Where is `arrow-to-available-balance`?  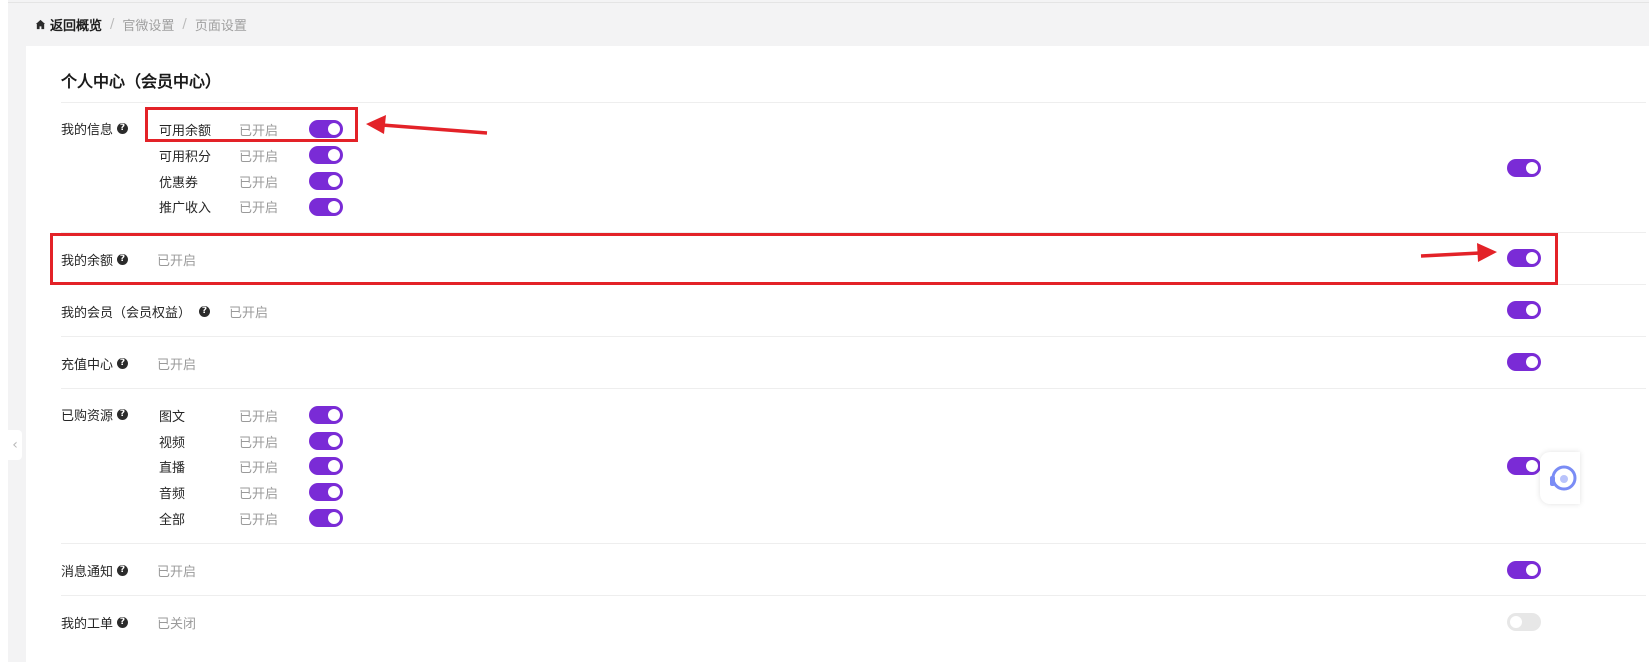 arrow-to-available-balance is located at coordinates (427, 125).